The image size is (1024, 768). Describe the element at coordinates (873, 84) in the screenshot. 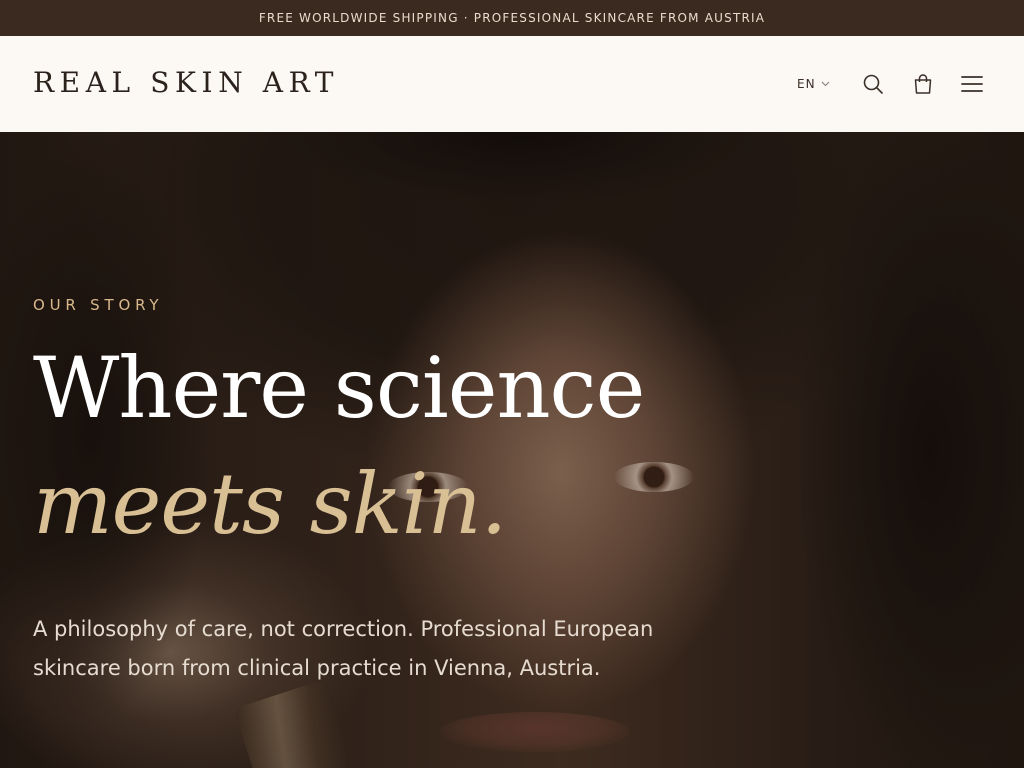

I see `search-icon` at that location.